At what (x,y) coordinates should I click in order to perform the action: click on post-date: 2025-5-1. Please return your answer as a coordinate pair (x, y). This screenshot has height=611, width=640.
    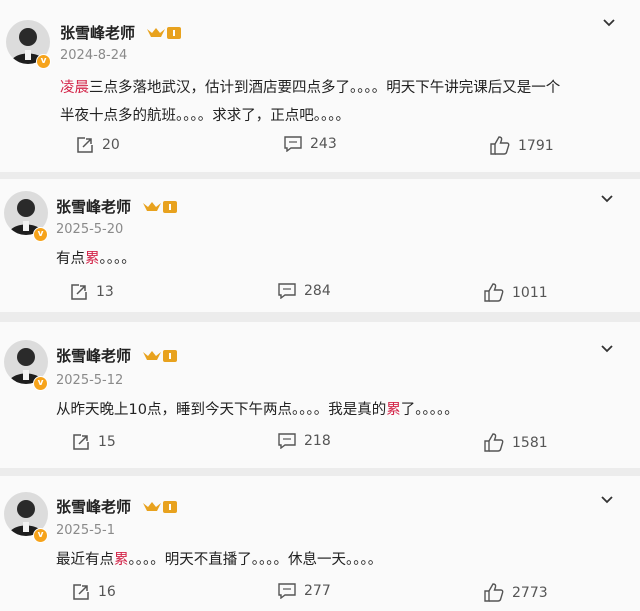
    Looking at the image, I should click on (86, 530).